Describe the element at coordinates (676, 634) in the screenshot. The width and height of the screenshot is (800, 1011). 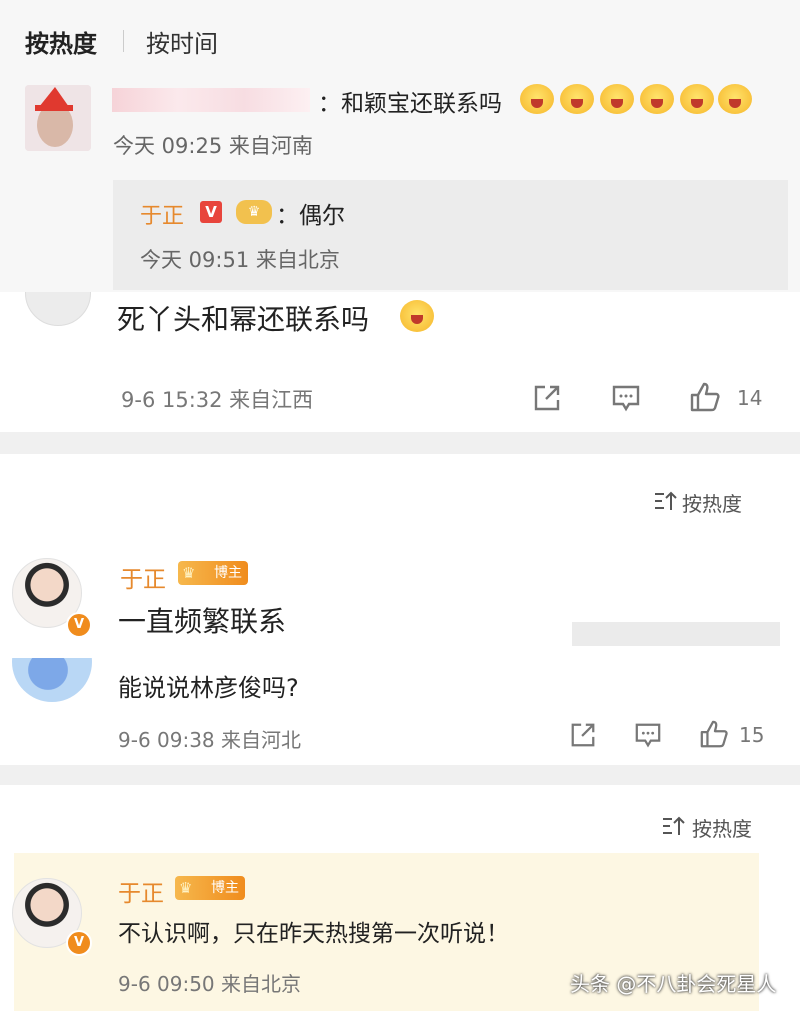
I see `gray-bar` at that location.